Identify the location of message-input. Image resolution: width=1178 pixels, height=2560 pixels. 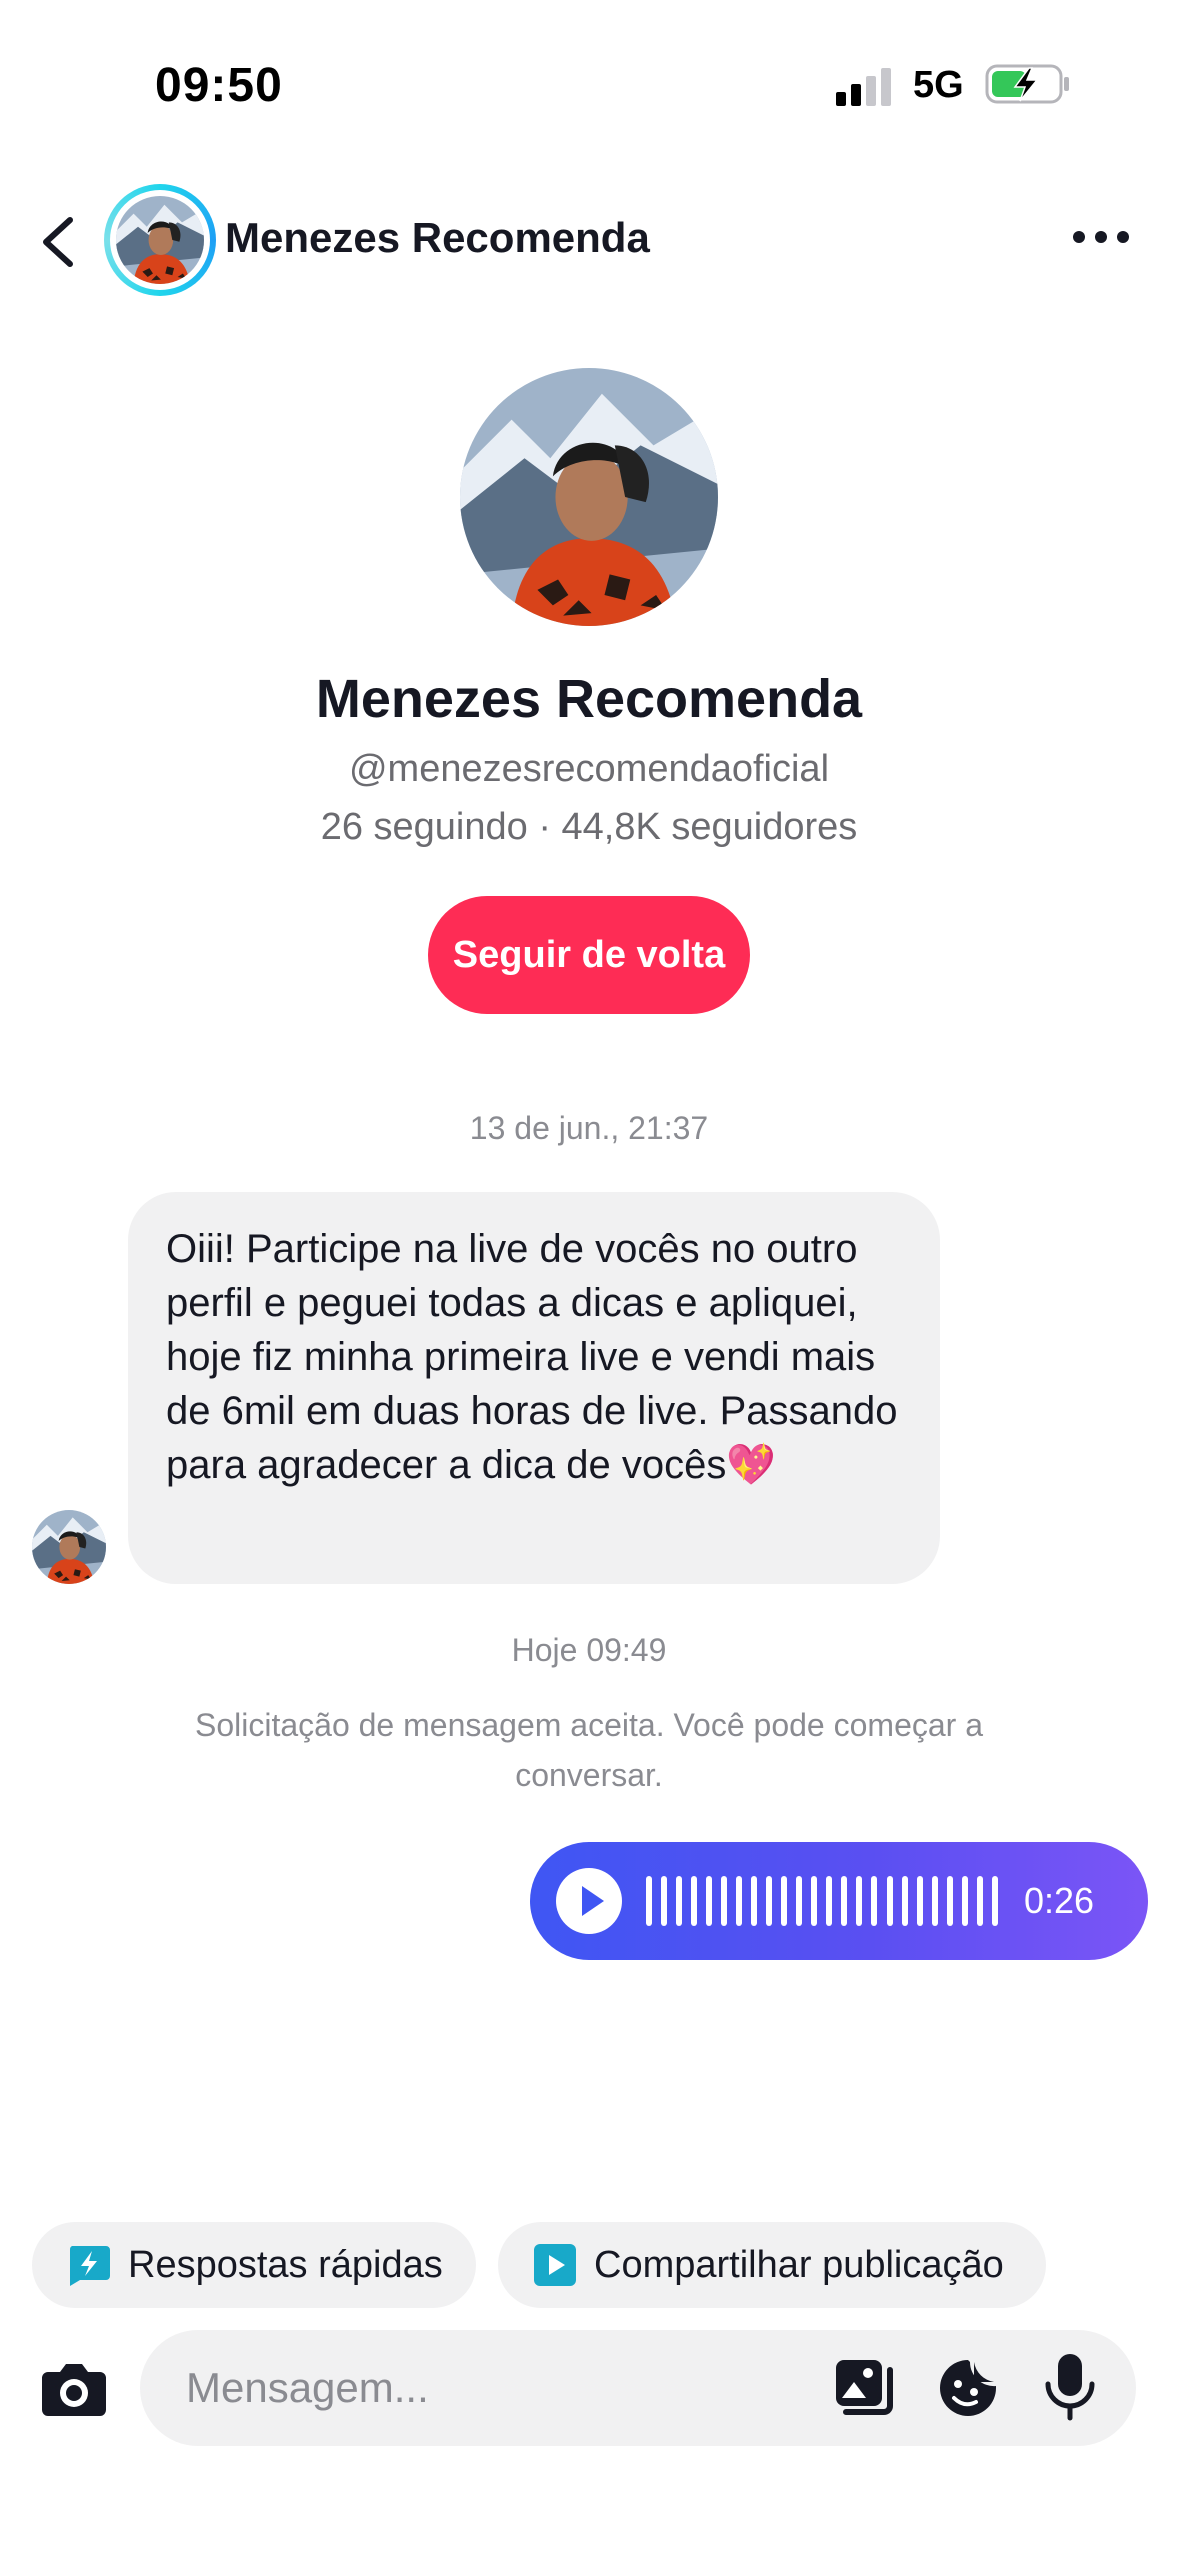
(486, 2388).